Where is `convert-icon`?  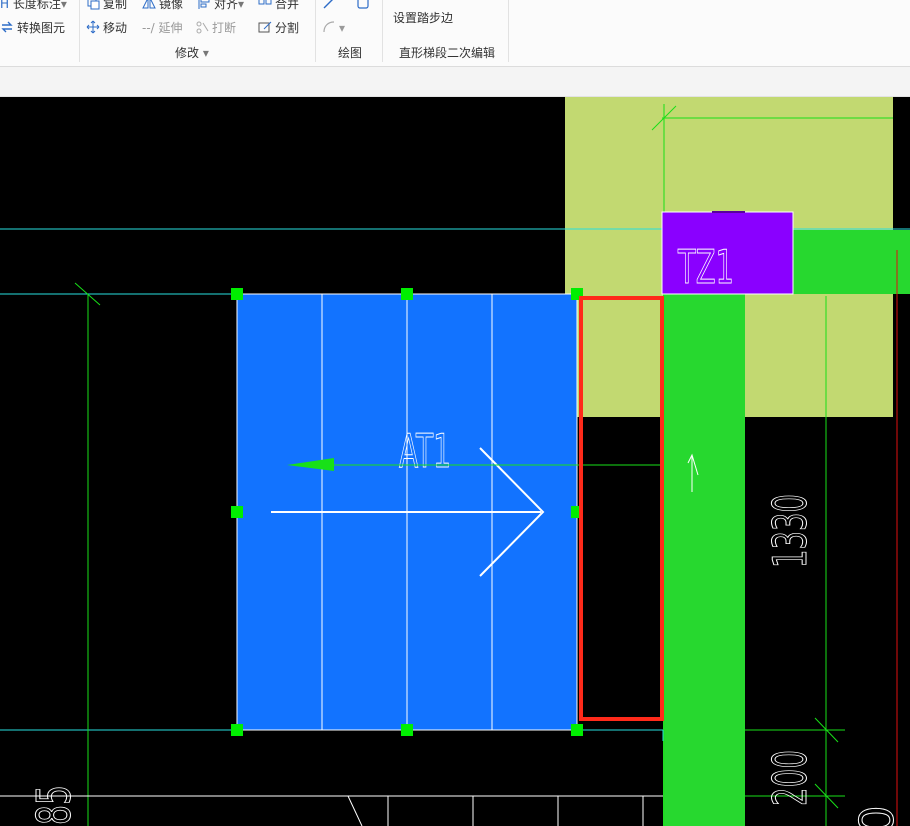
convert-icon is located at coordinates (7, 27).